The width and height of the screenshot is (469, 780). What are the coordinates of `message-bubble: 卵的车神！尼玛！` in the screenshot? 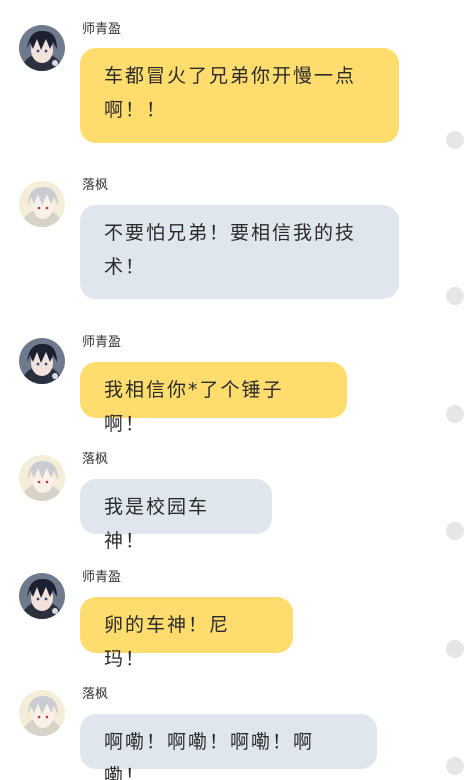 It's located at (186, 633).